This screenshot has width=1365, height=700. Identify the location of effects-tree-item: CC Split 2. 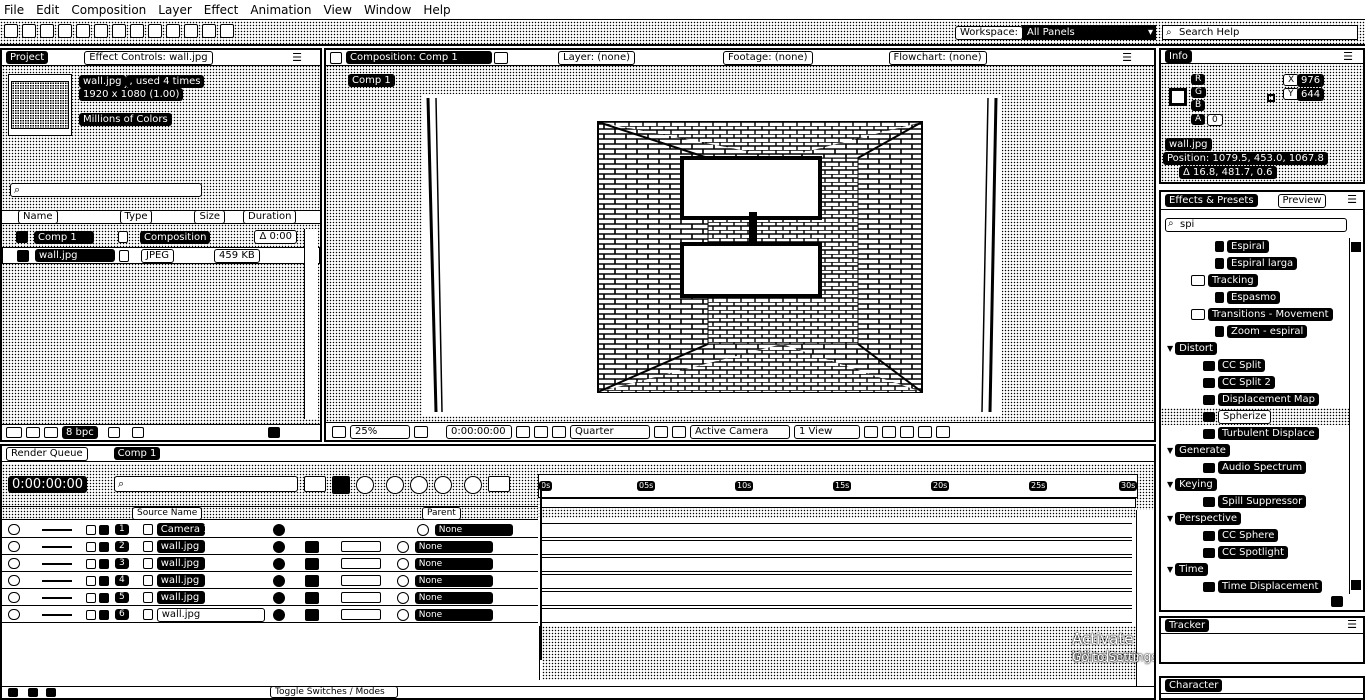
(1255, 382).